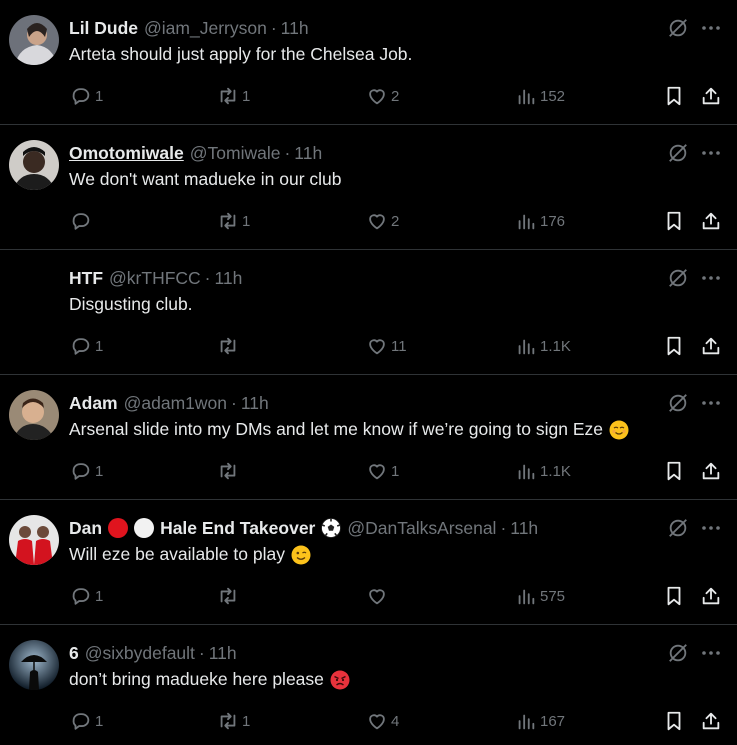  Describe the element at coordinates (205, 28) in the screenshot. I see `author-handle: @iam_Jerryson` at that location.